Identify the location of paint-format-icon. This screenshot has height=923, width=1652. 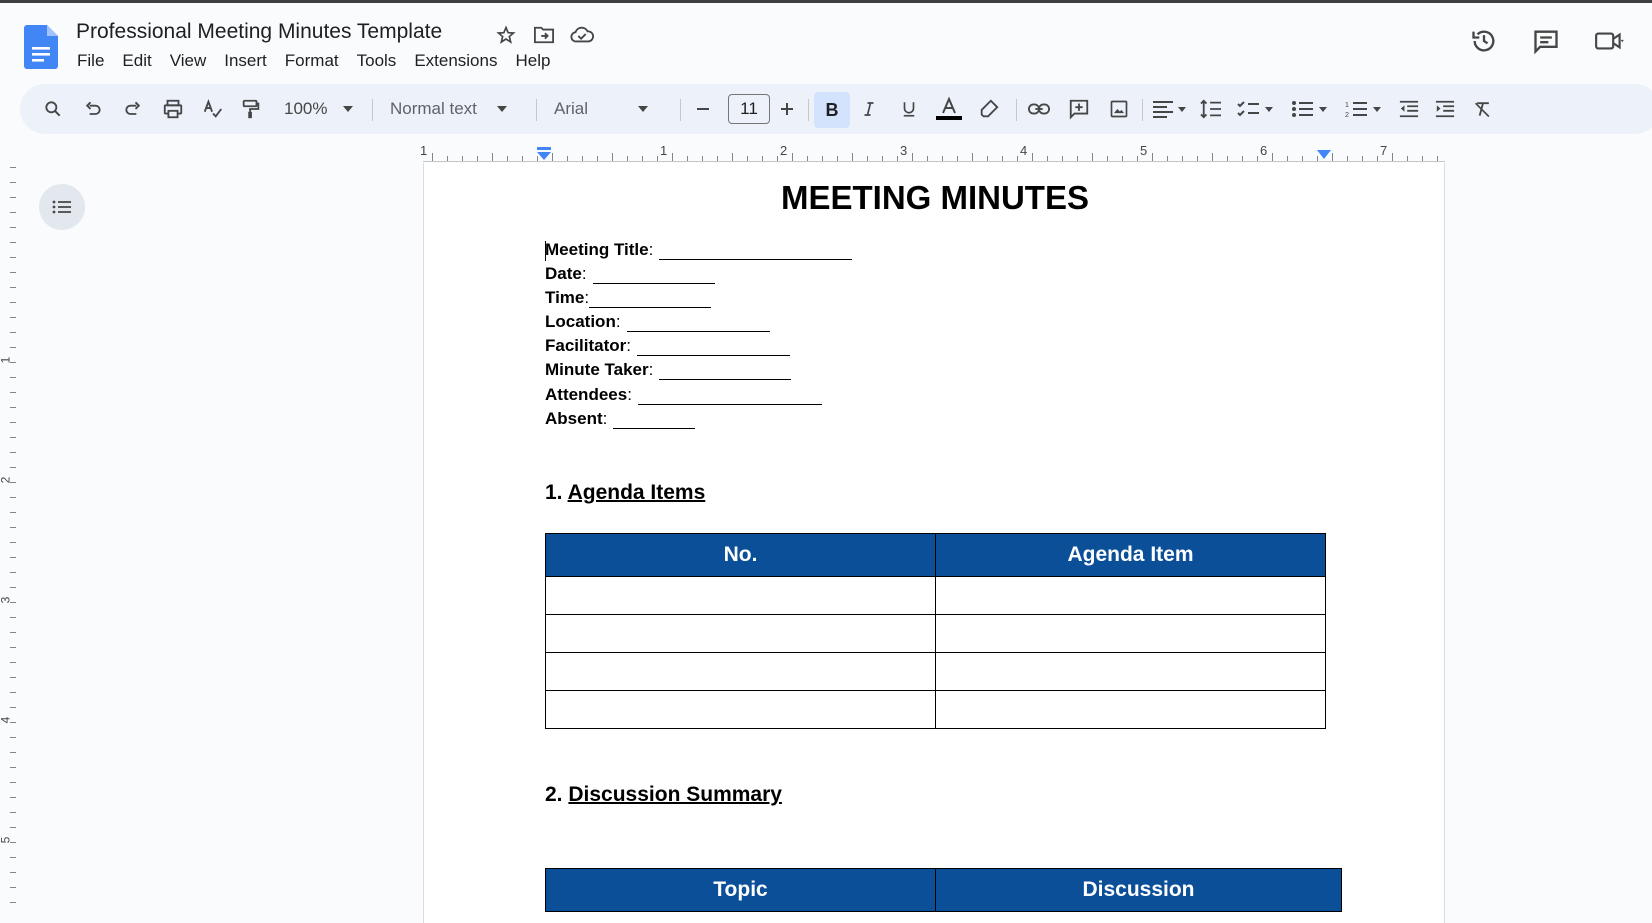
(251, 109).